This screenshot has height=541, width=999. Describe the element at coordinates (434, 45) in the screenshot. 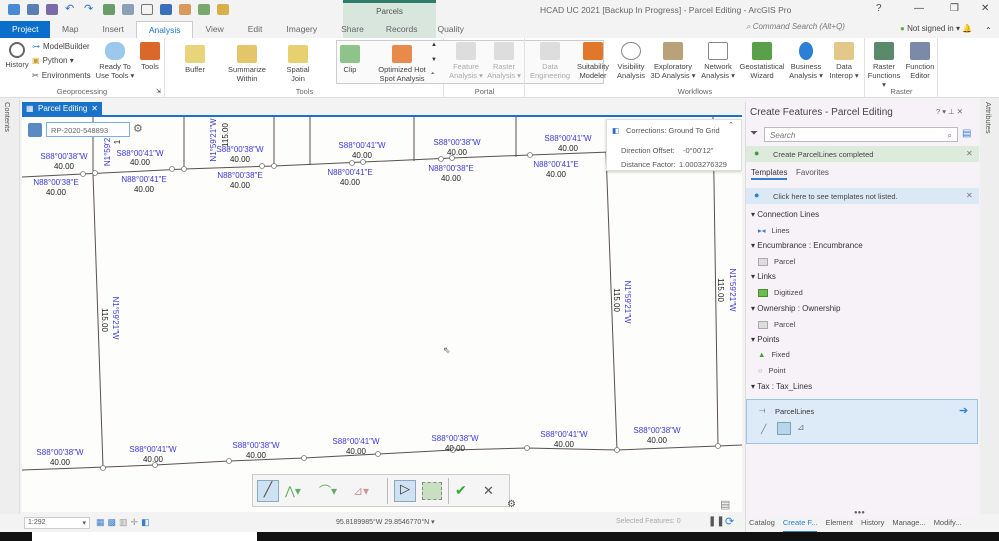

I see `gallery-scroll-up: ▲` at that location.